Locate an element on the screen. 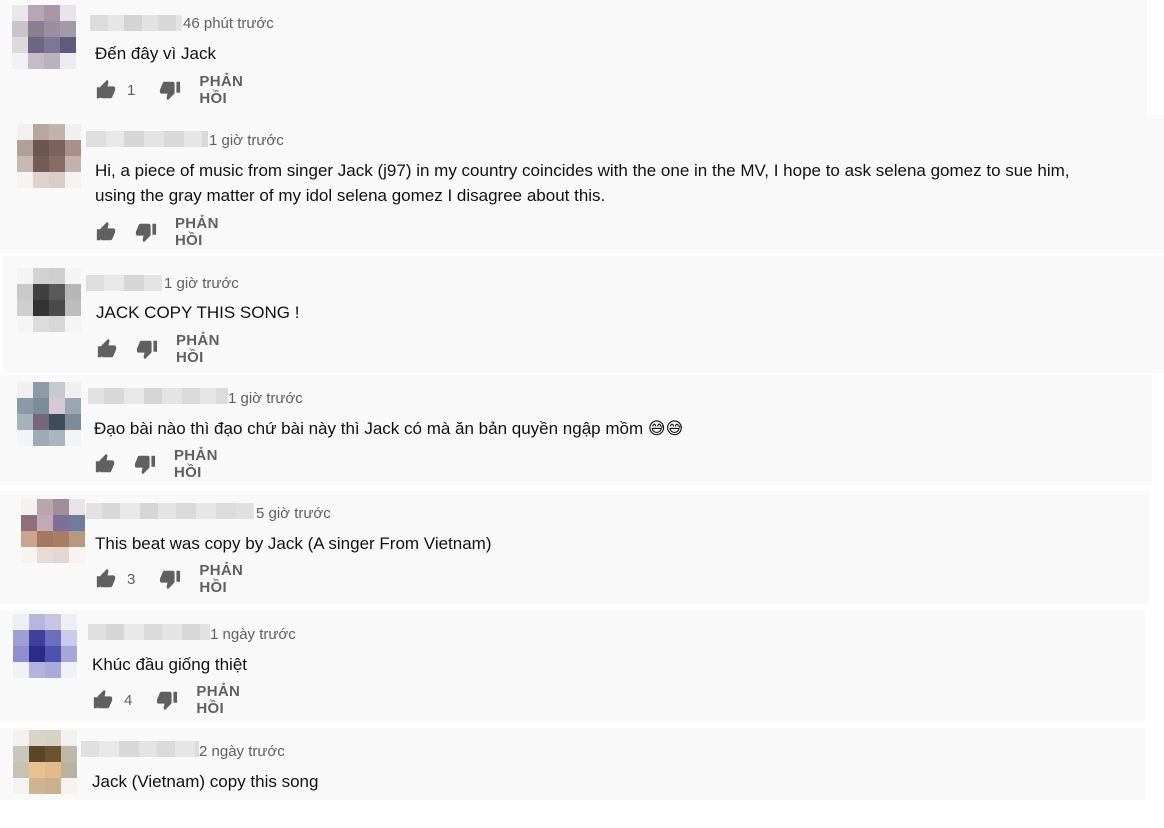  like-count: 1 is located at coordinates (131, 90).